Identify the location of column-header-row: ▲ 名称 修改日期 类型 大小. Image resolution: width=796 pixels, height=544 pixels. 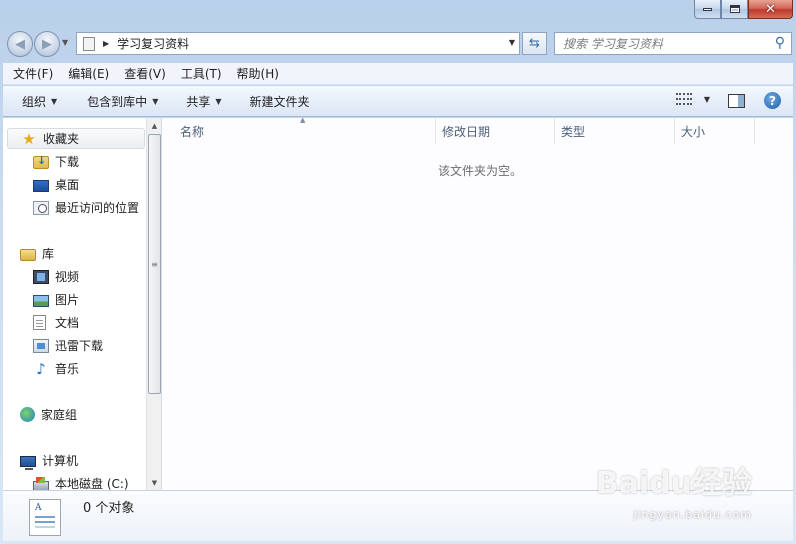
(477, 130).